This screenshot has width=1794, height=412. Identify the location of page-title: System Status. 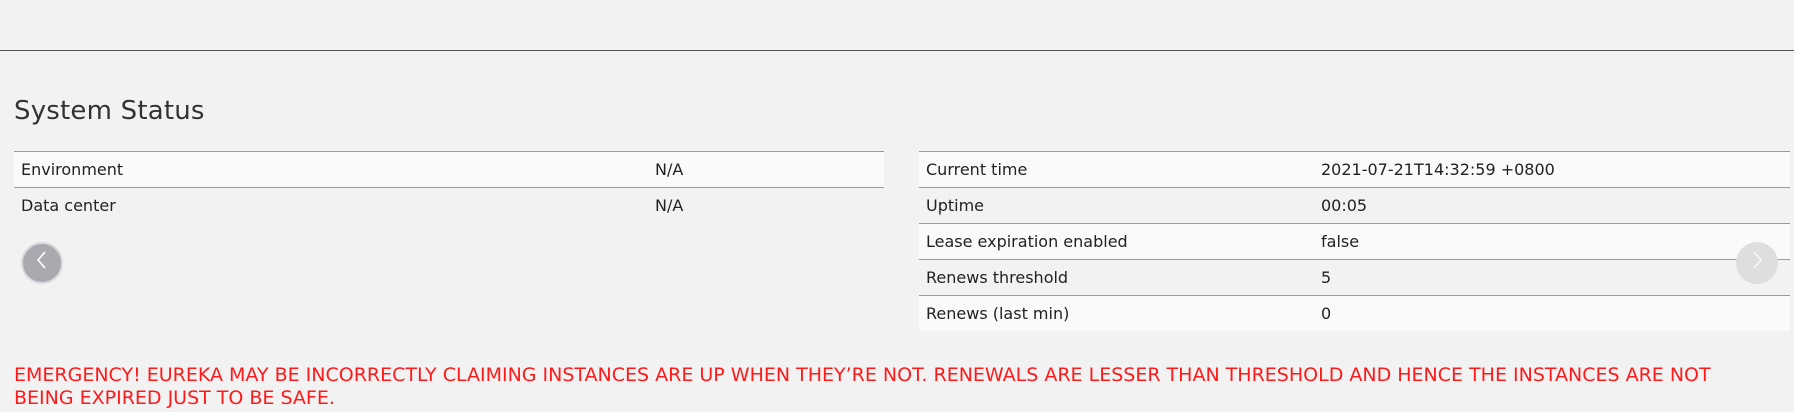
(109, 111).